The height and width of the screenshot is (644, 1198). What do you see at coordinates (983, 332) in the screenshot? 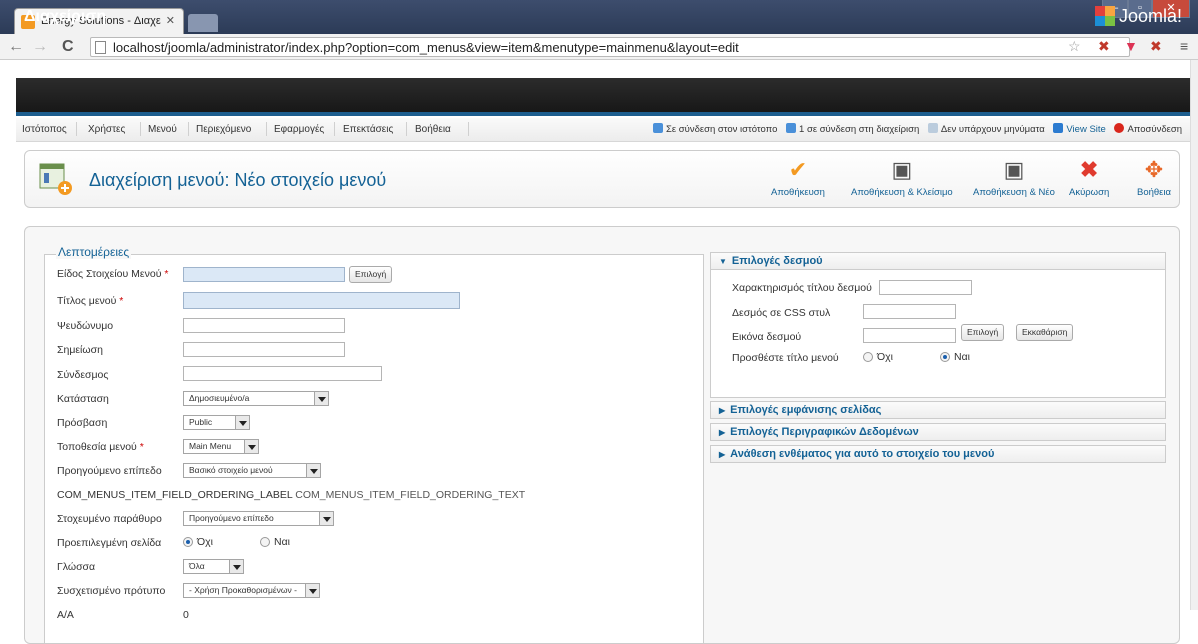
I see `link-image-select-button: Επιλογή` at bounding box center [983, 332].